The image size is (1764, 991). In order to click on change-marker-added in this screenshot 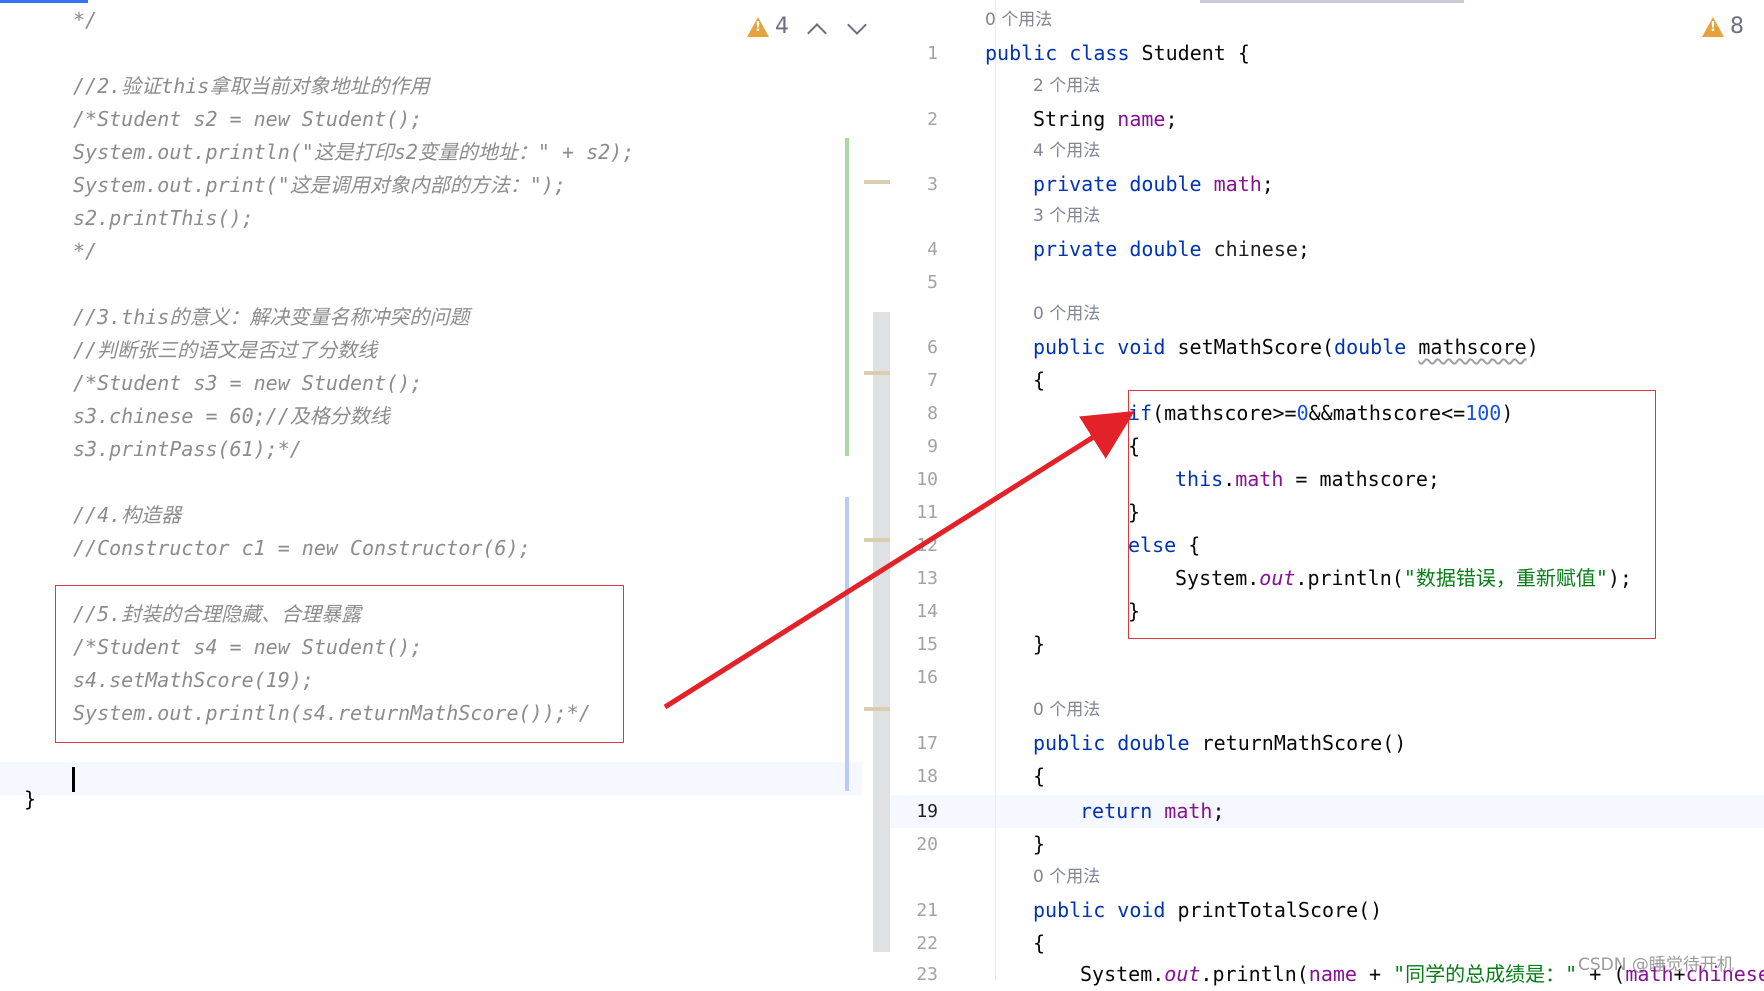, I will do `click(847, 297)`.